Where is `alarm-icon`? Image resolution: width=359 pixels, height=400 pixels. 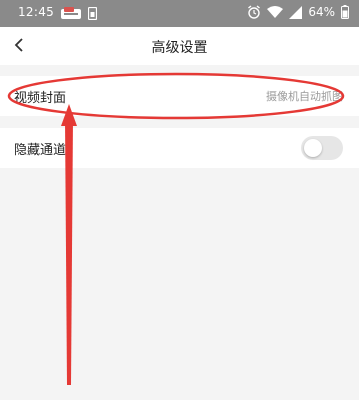
alarm-icon is located at coordinates (254, 12).